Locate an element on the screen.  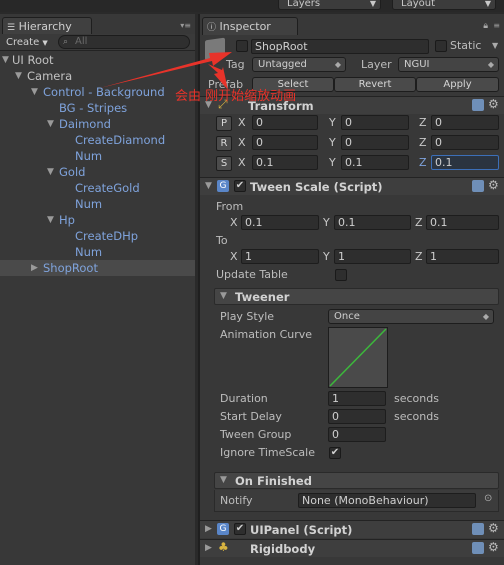
annotation-text: 会由 刚开始缩放动画 is located at coordinates (236, 96).